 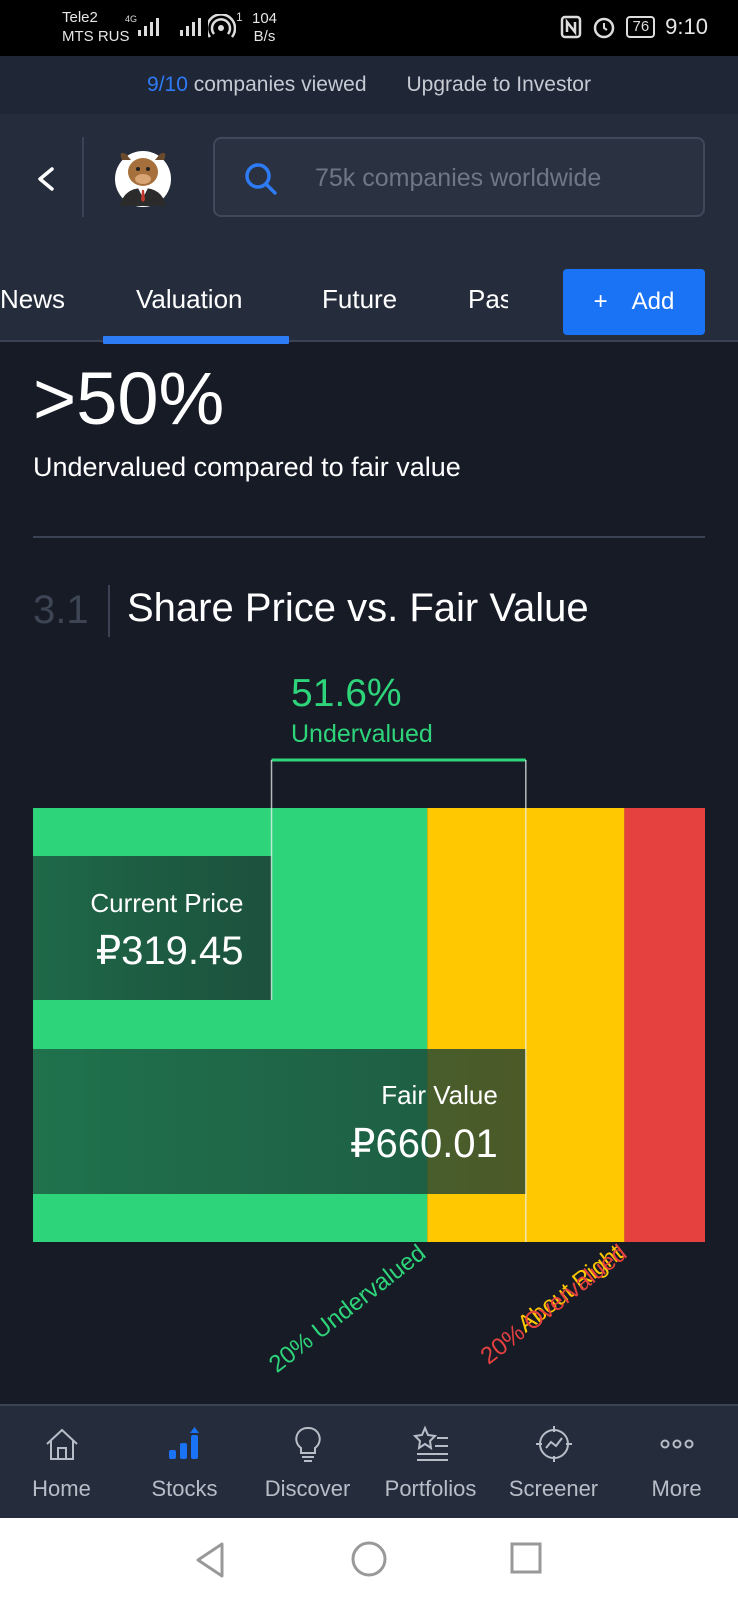 What do you see at coordinates (653, 301) in the screenshot?
I see `add-label: Add` at bounding box center [653, 301].